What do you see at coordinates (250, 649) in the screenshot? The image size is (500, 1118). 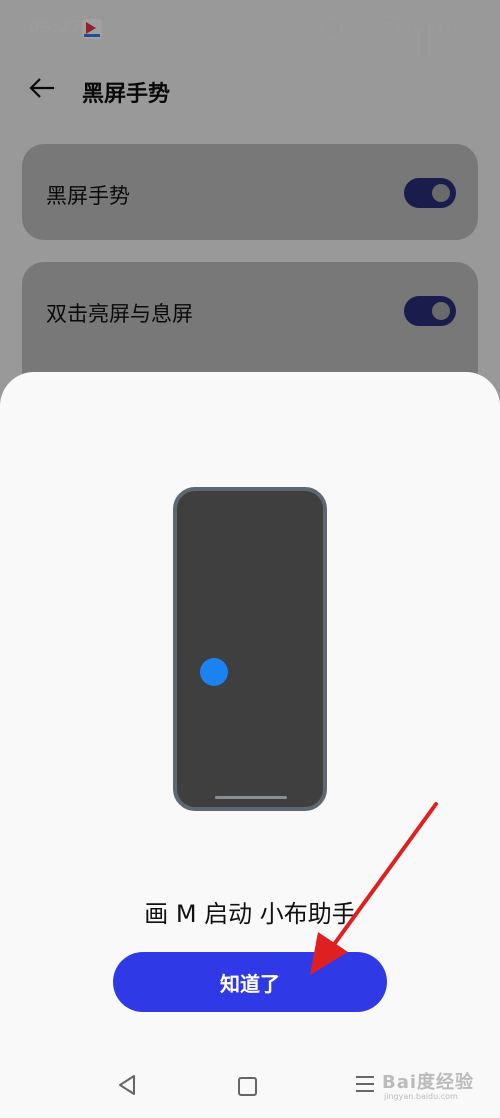 I see `phone-illustration` at bounding box center [250, 649].